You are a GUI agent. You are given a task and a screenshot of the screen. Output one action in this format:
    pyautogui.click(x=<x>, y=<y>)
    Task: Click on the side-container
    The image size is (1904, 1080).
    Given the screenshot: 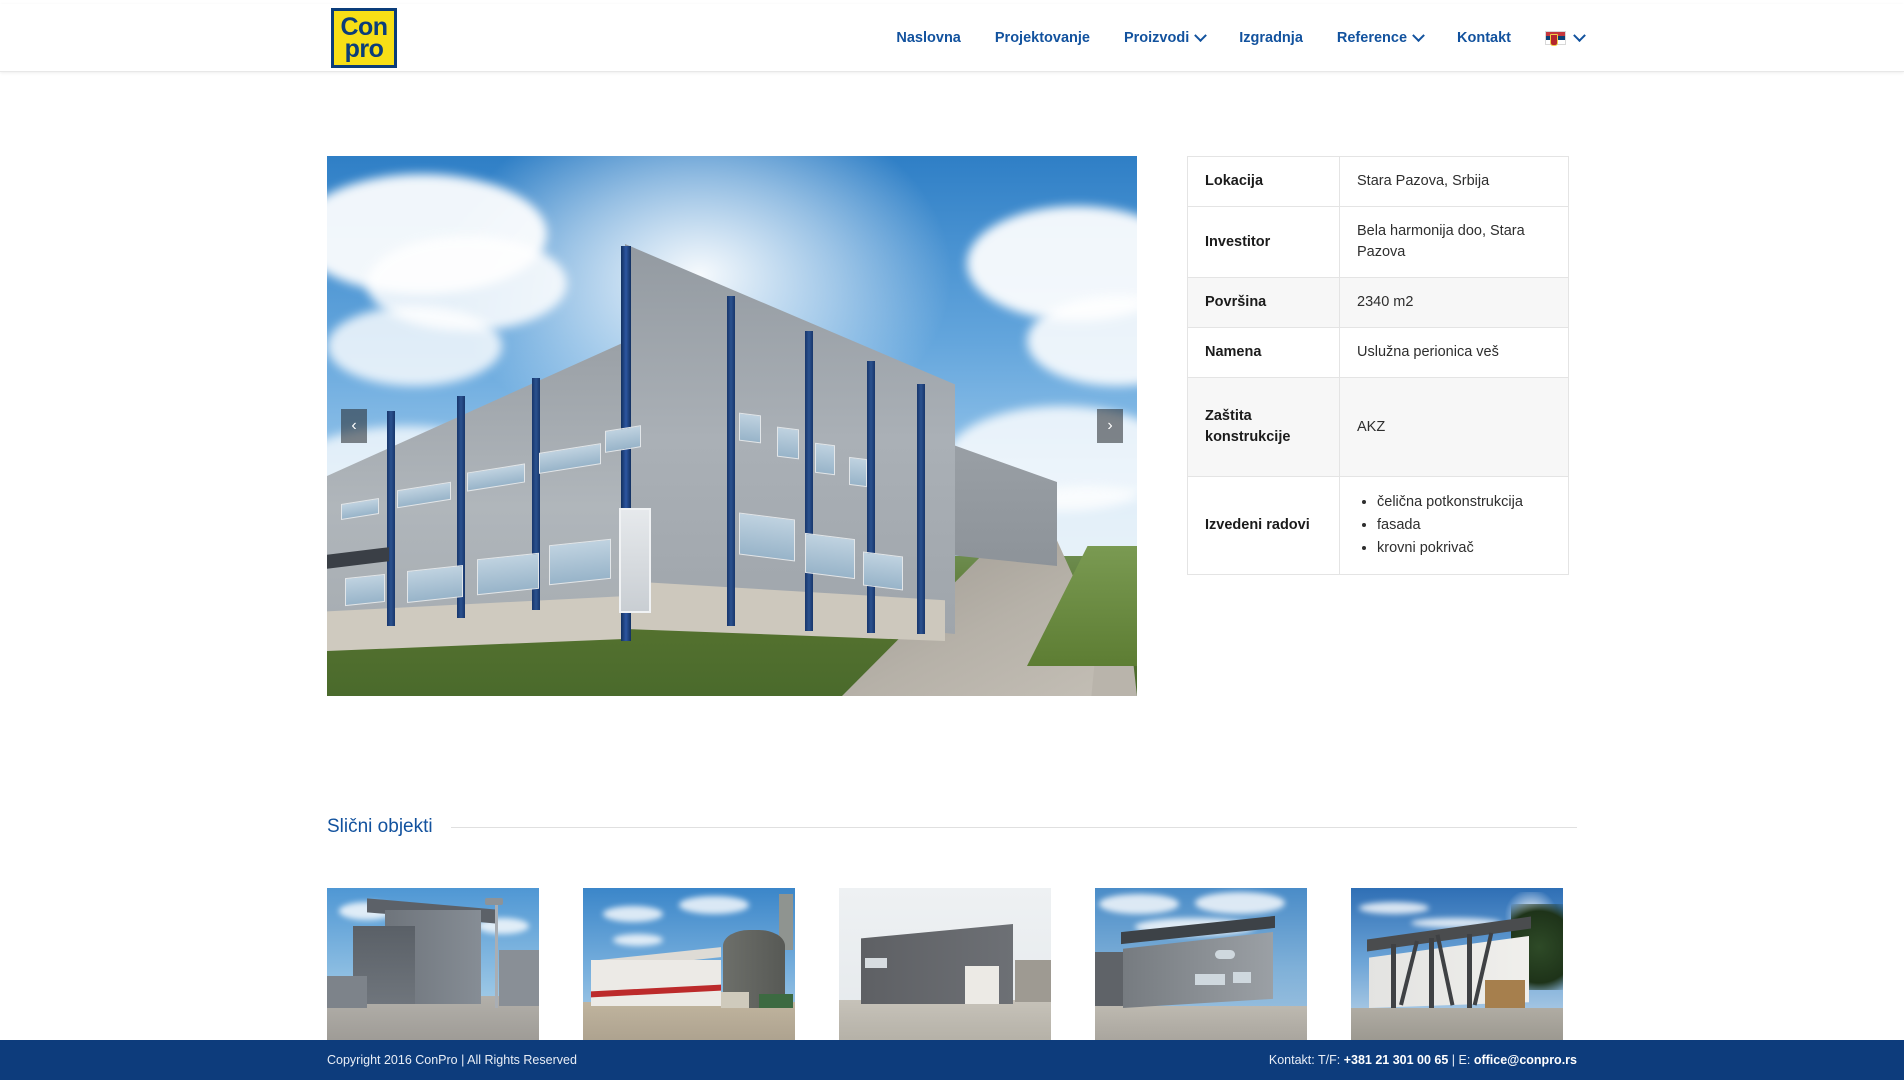 What is the action you would take?
    pyautogui.click(x=347, y=992)
    